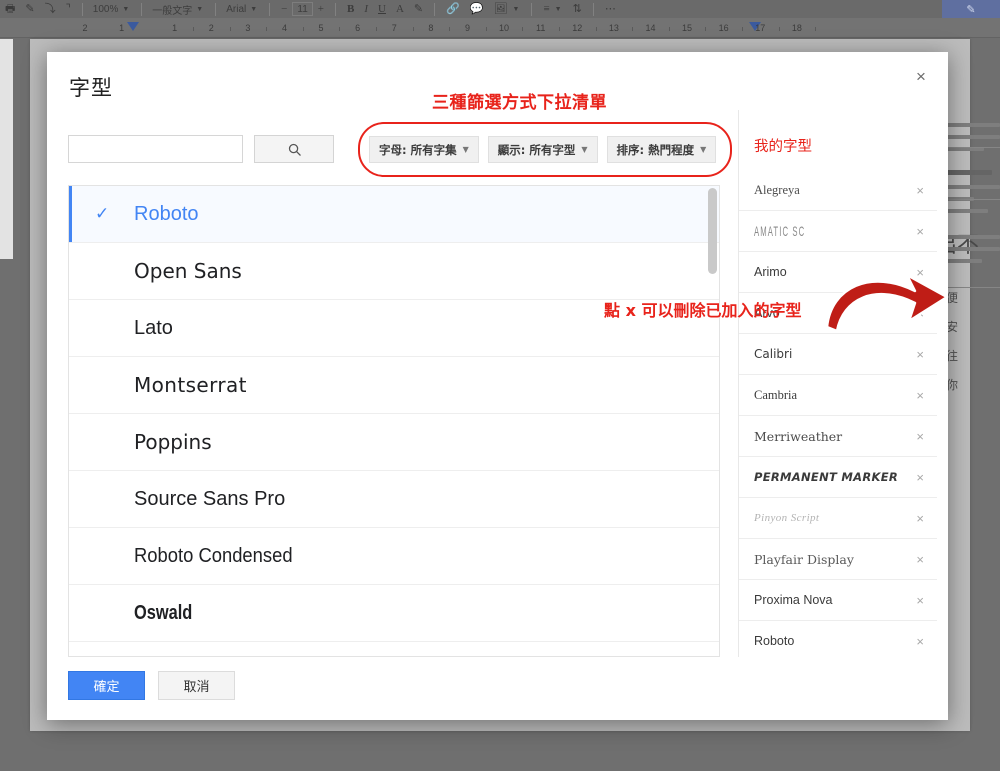 This screenshot has height=771, width=1000. What do you see at coordinates (68, 9) in the screenshot?
I see `undo-redo-icon: ⌝` at bounding box center [68, 9].